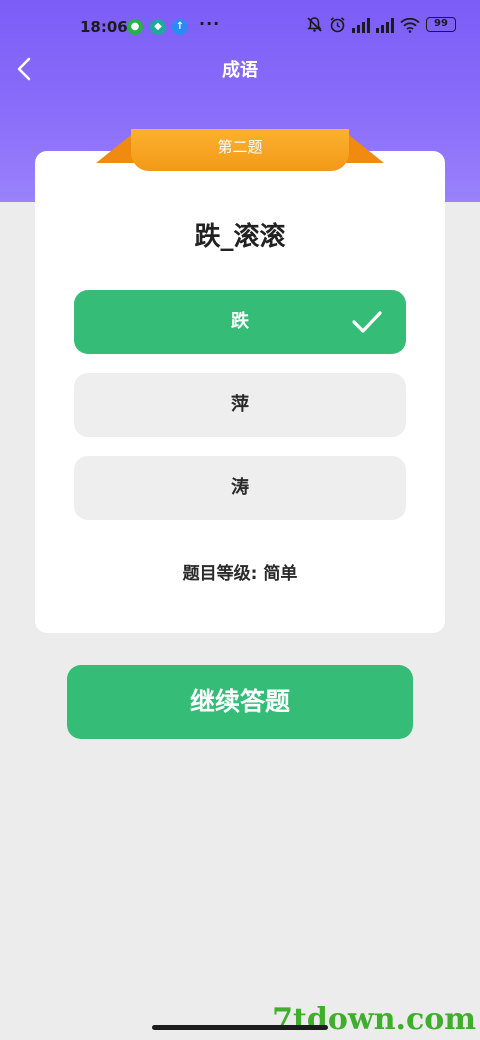  I want to click on home-indicator, so click(240, 1027).